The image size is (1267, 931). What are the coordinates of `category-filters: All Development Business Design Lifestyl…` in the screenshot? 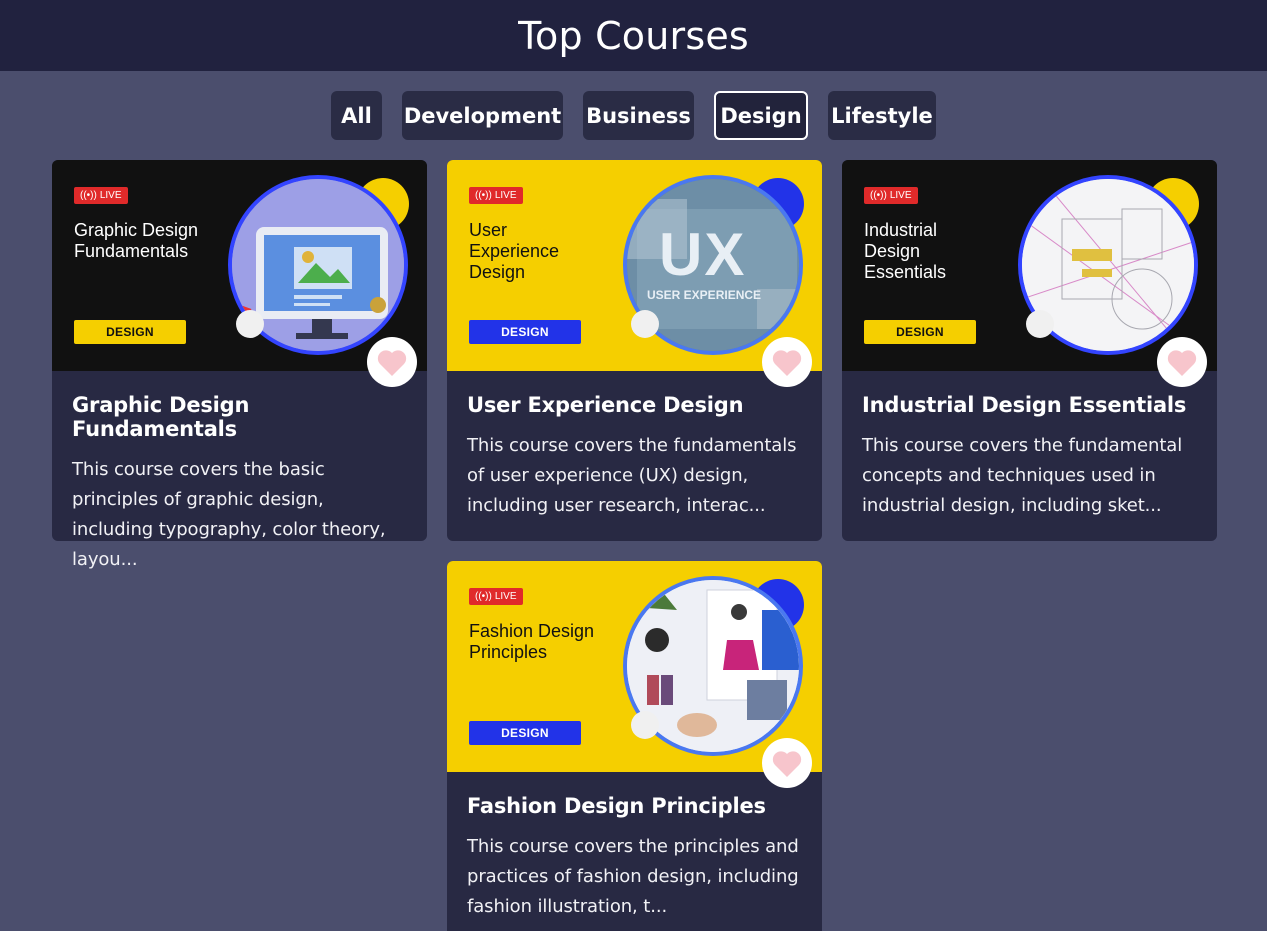 It's located at (633, 115).